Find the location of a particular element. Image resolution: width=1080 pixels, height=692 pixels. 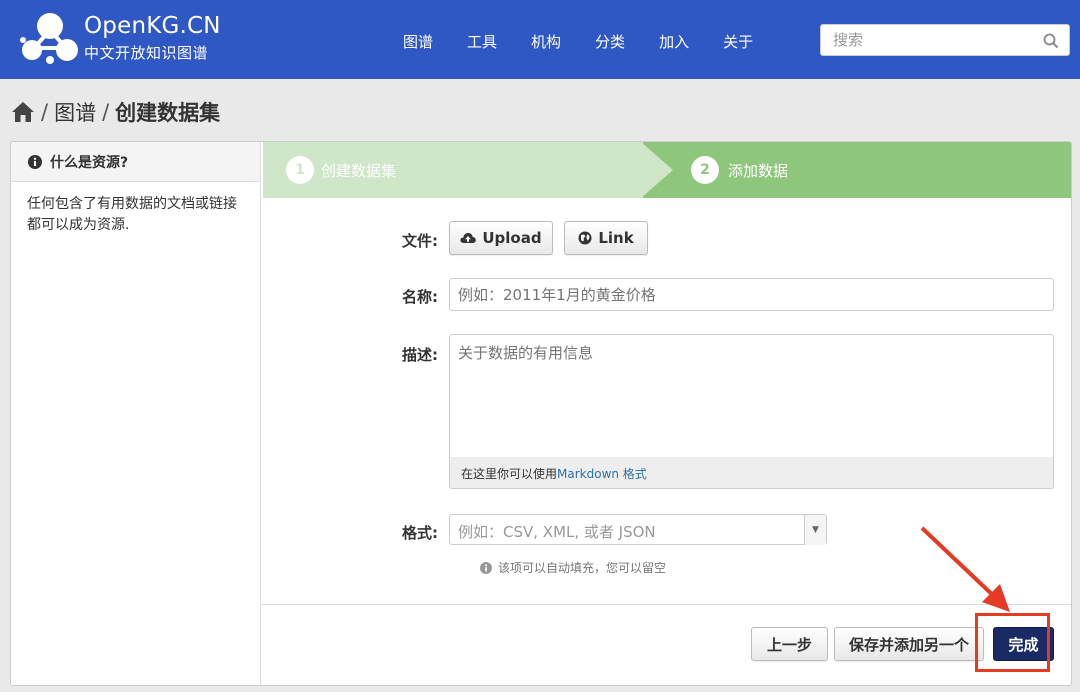

save-and-add-another-button: 保存并添加另一个 is located at coordinates (909, 644).